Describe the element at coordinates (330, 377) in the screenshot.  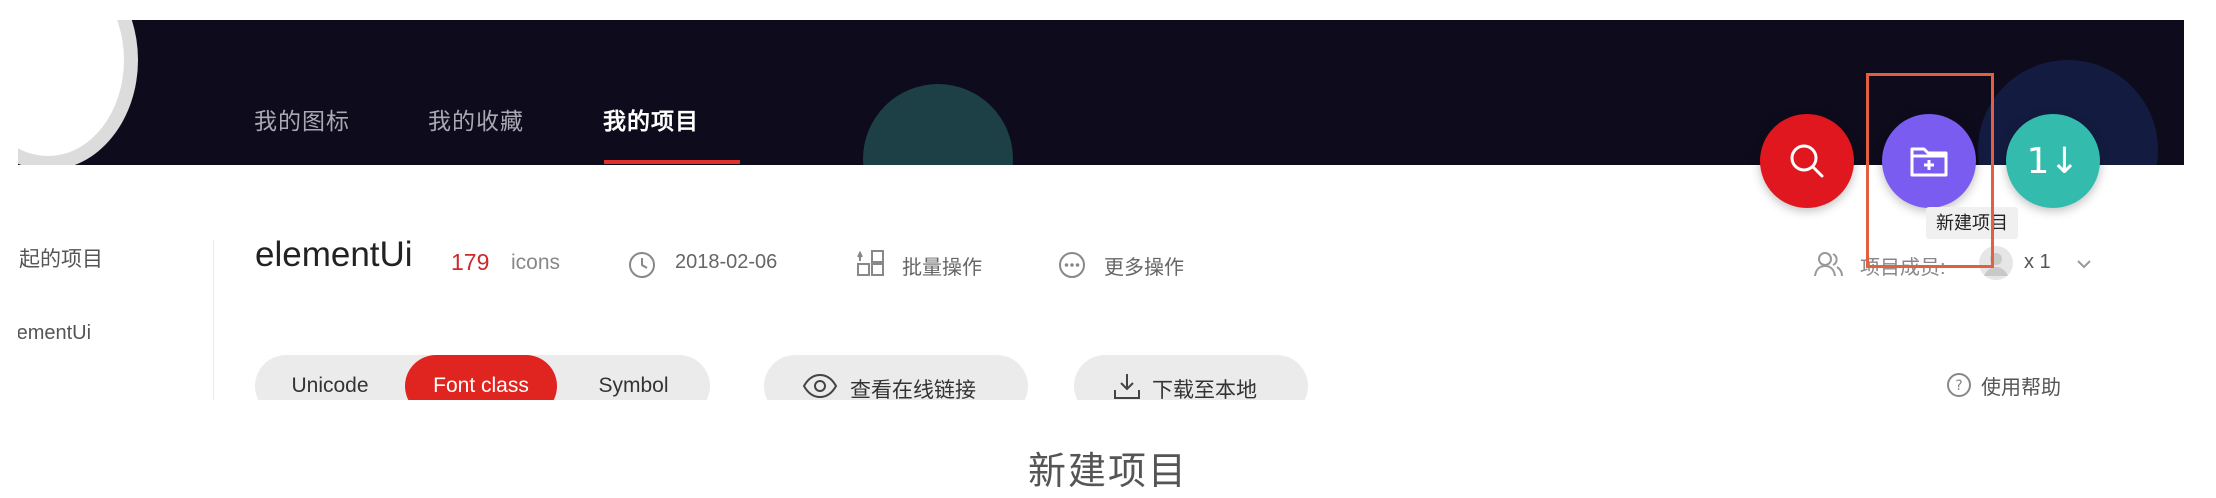
I see `tab-unicode: Unicode` at that location.